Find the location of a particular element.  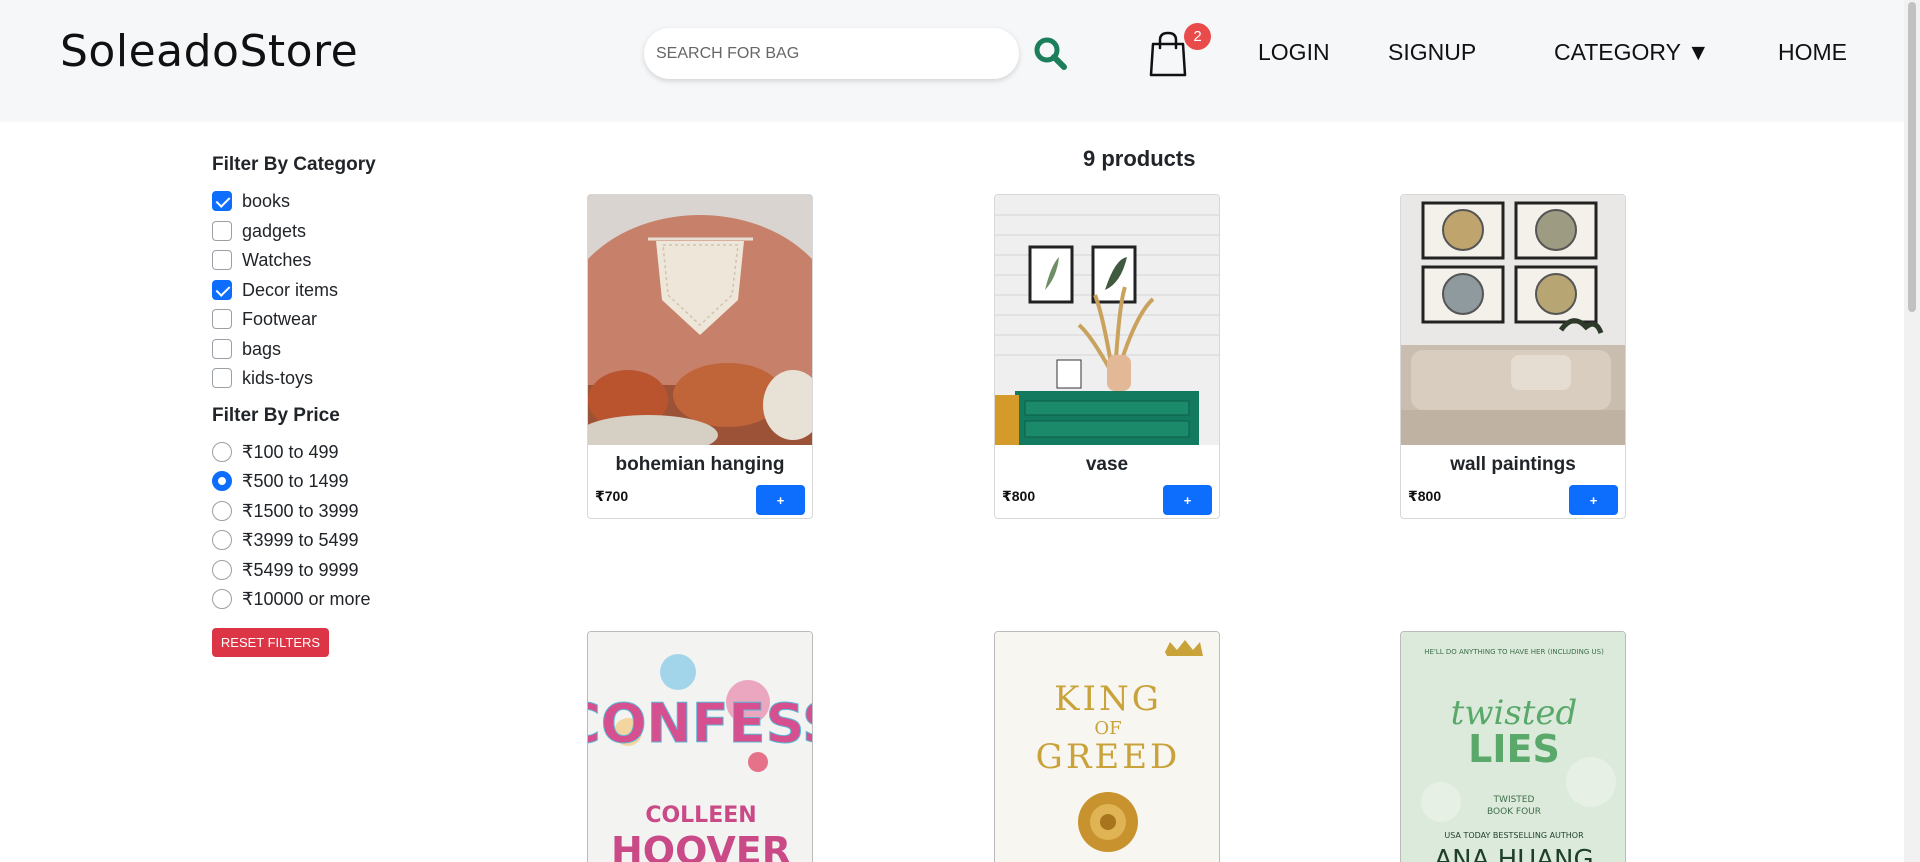

book-series: TWISTED is located at coordinates (1514, 800).